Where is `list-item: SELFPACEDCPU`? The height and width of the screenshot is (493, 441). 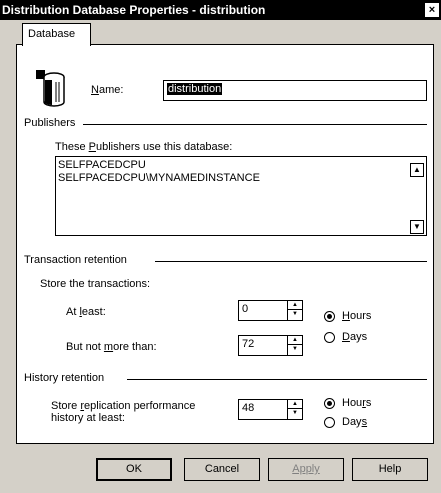 list-item: SELFPACEDCPU is located at coordinates (241, 165).